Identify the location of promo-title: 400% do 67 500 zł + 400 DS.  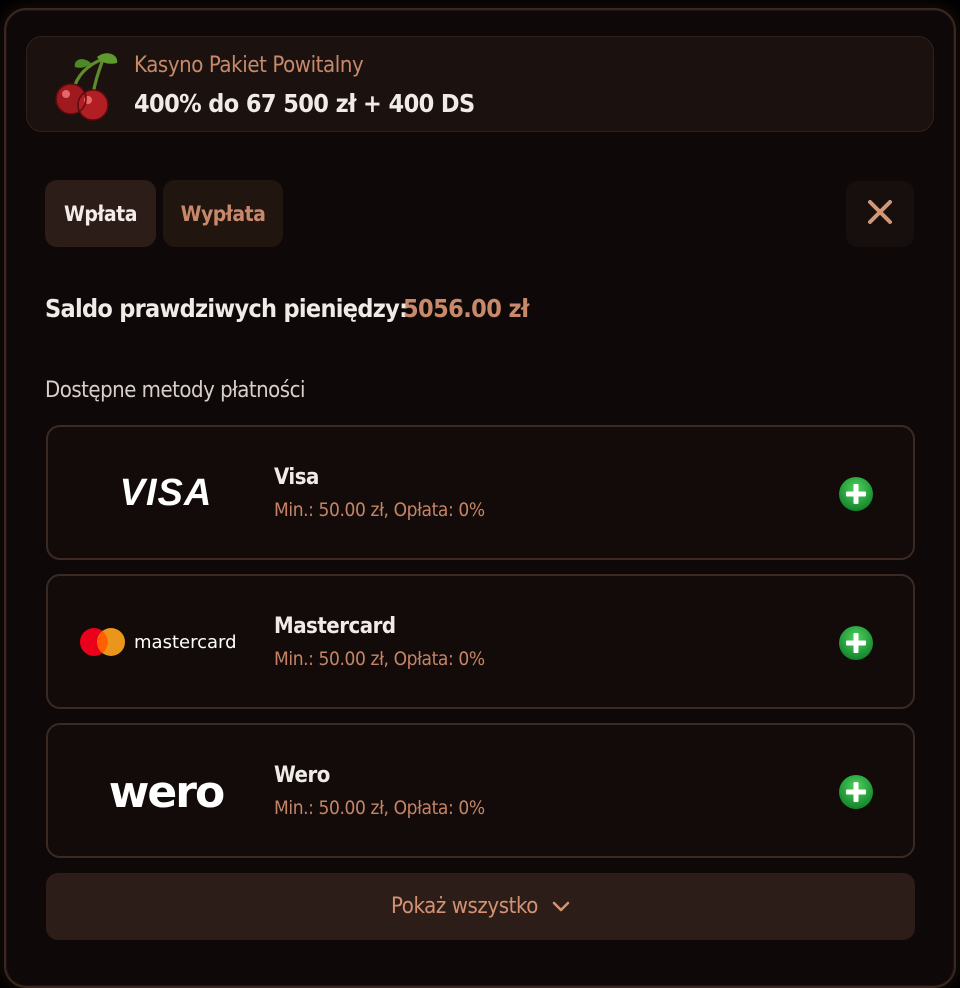
(304, 103).